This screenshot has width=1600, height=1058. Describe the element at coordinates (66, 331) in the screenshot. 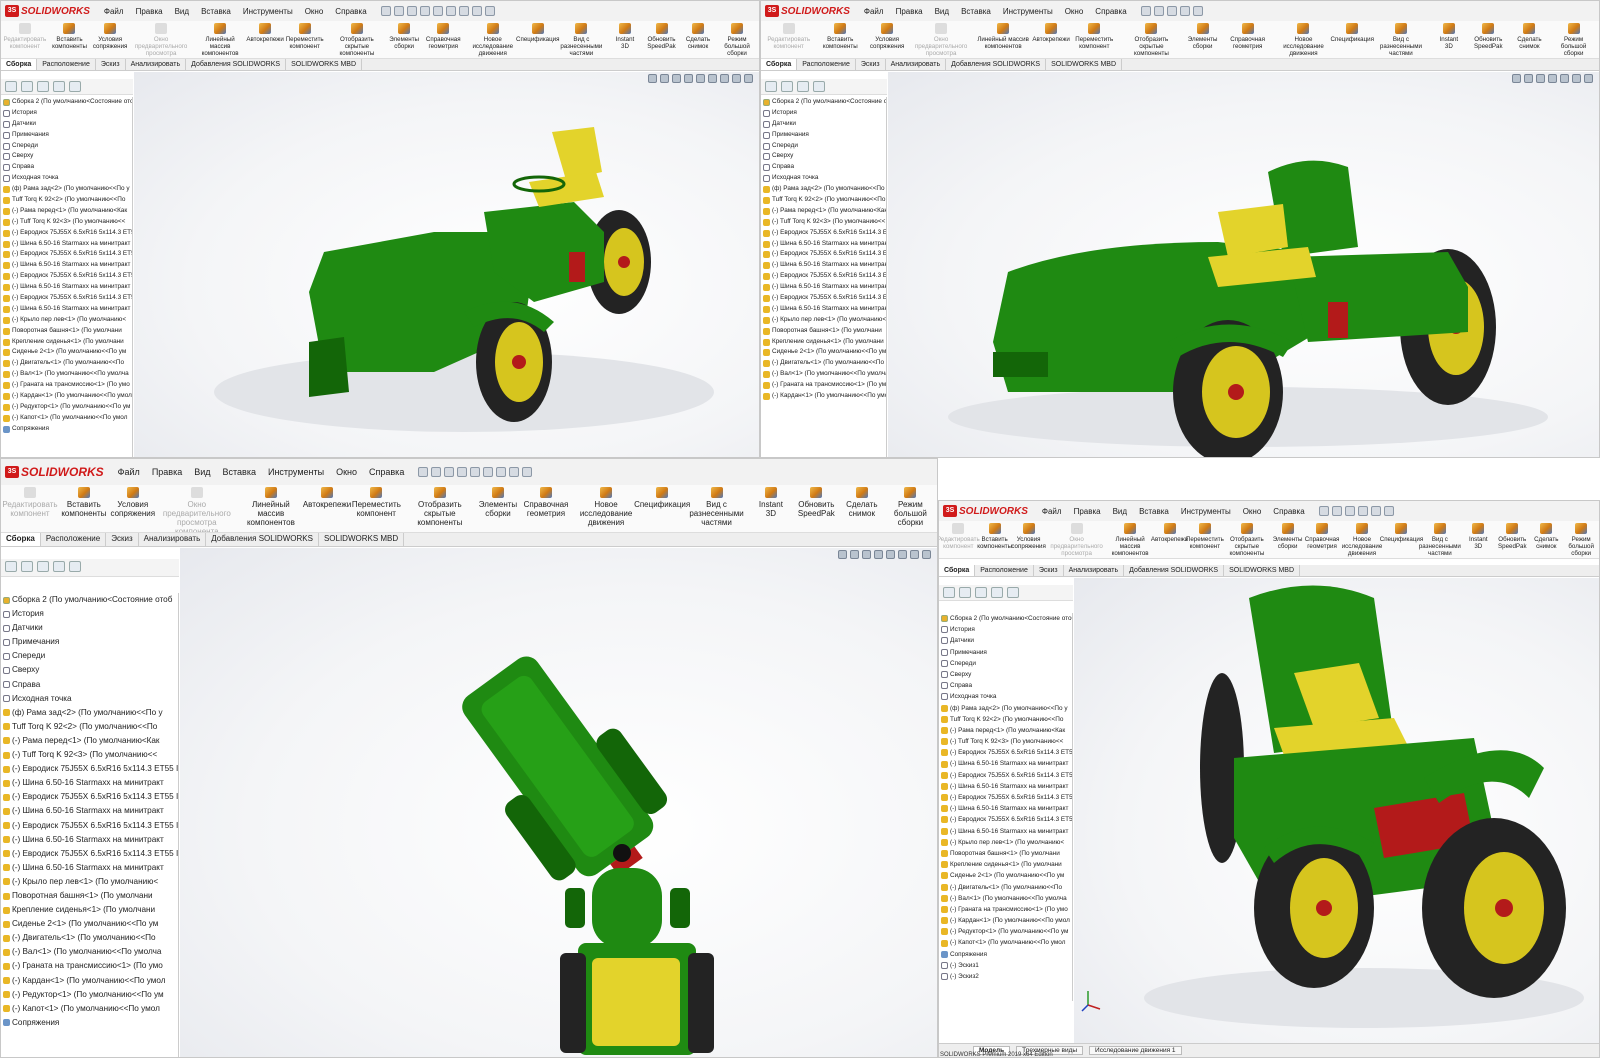

I see `tree-item: Поворотная башня<1> (По умолчани` at that location.